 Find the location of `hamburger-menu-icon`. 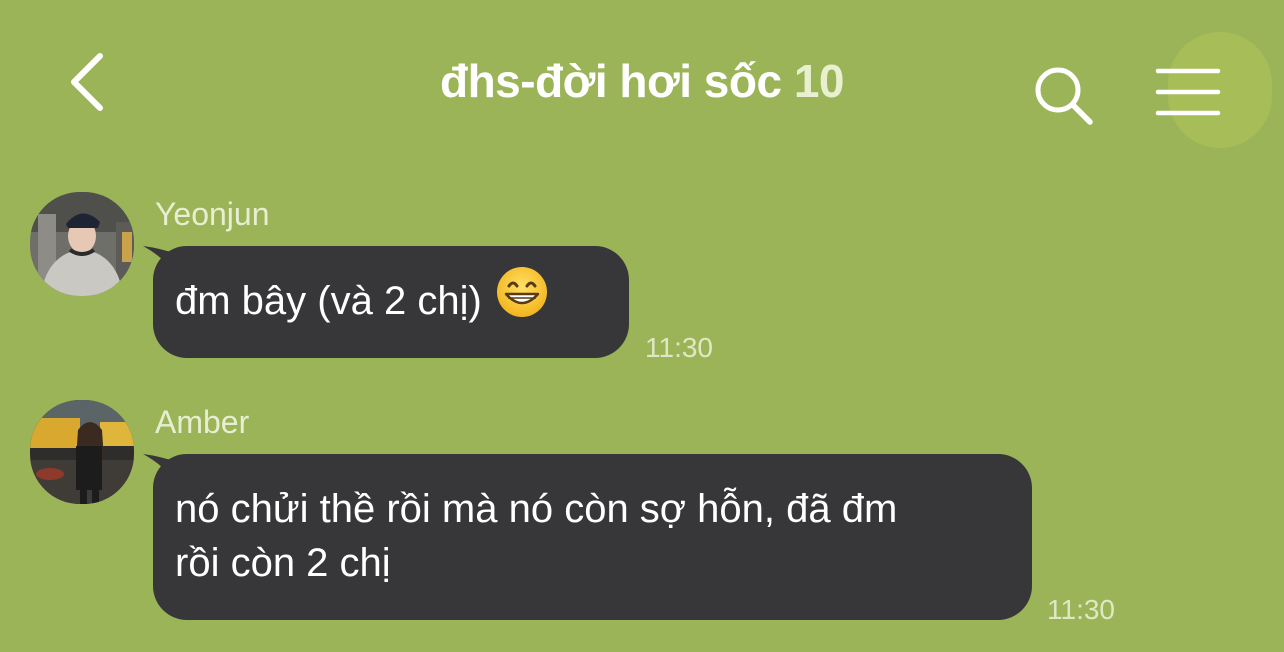

hamburger-menu-icon is located at coordinates (1188, 92).